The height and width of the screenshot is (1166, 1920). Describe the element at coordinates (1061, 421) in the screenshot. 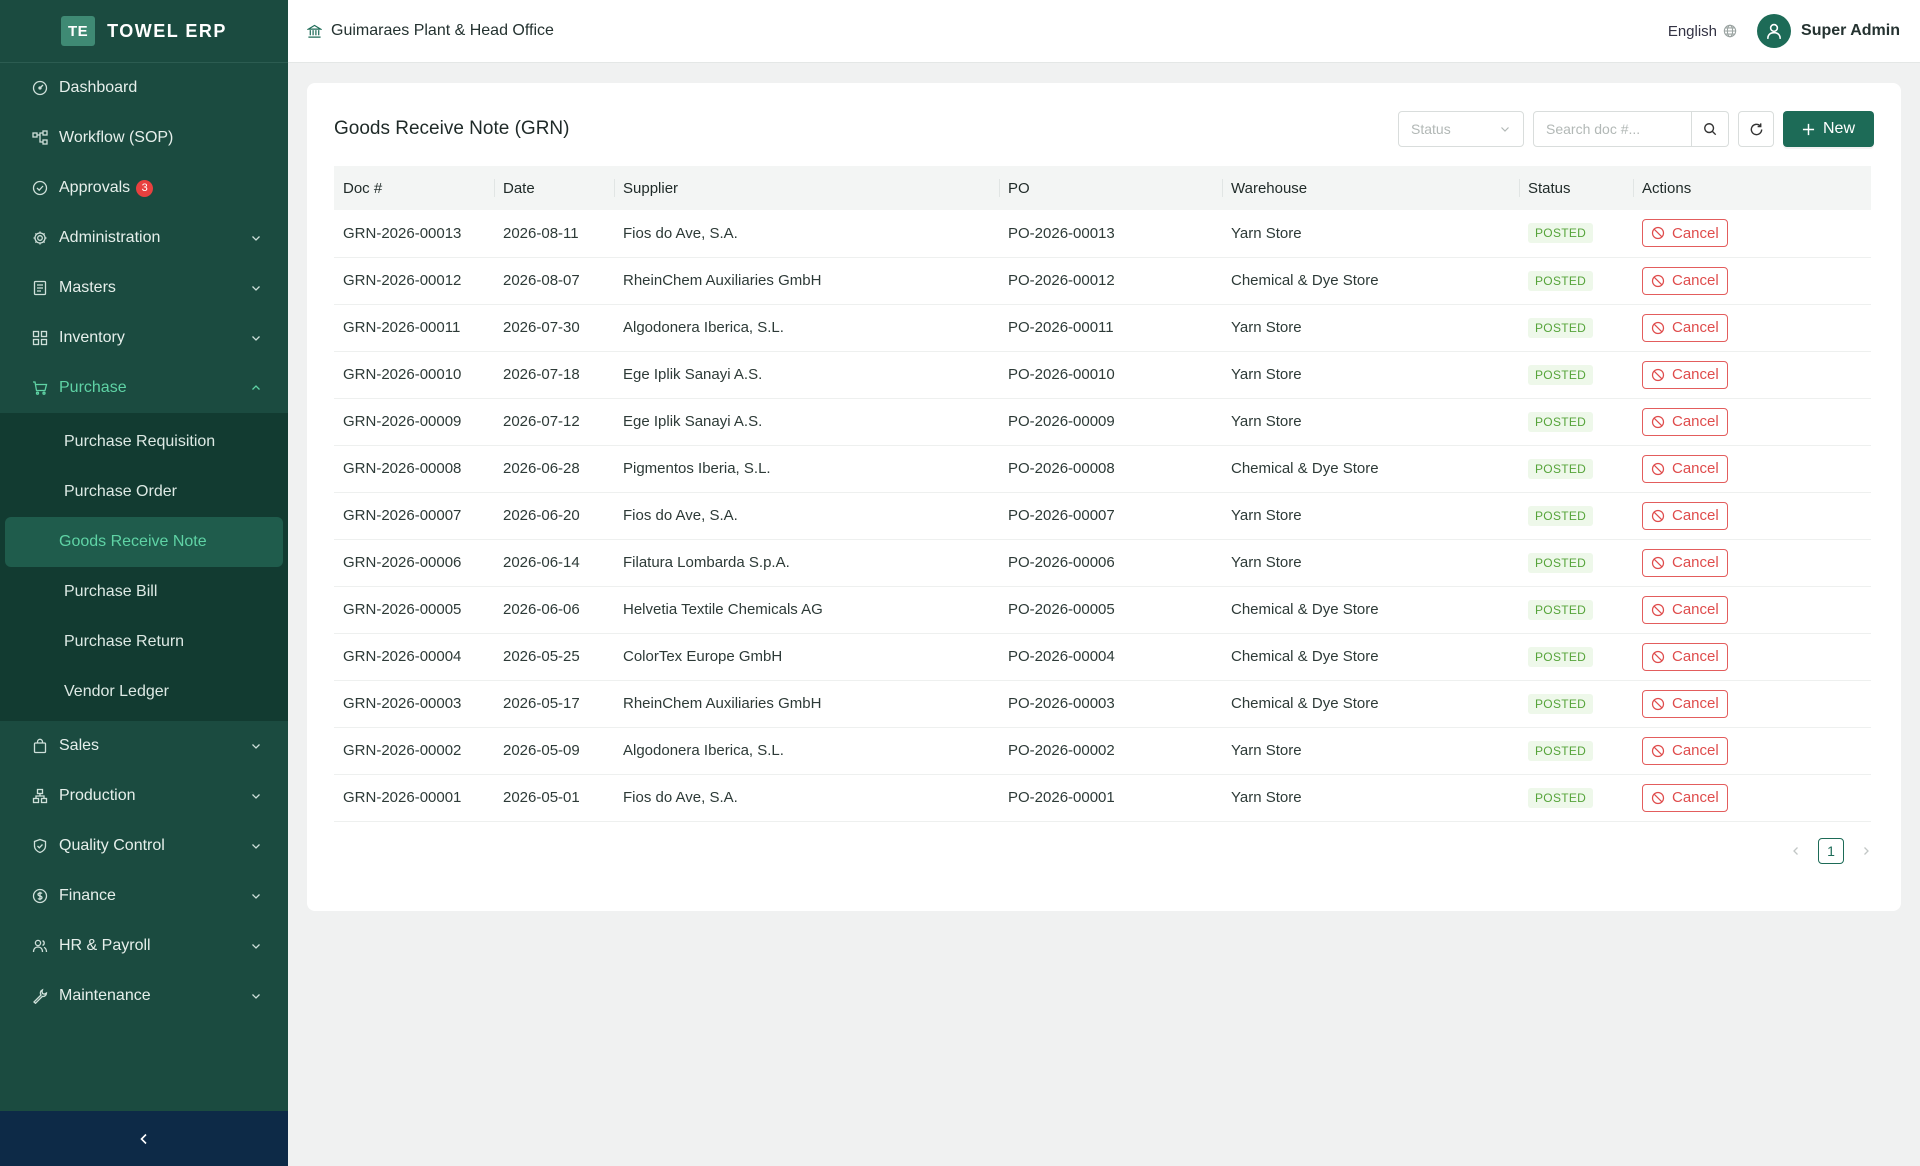

I see `cell-po: PO-2026-00009` at that location.